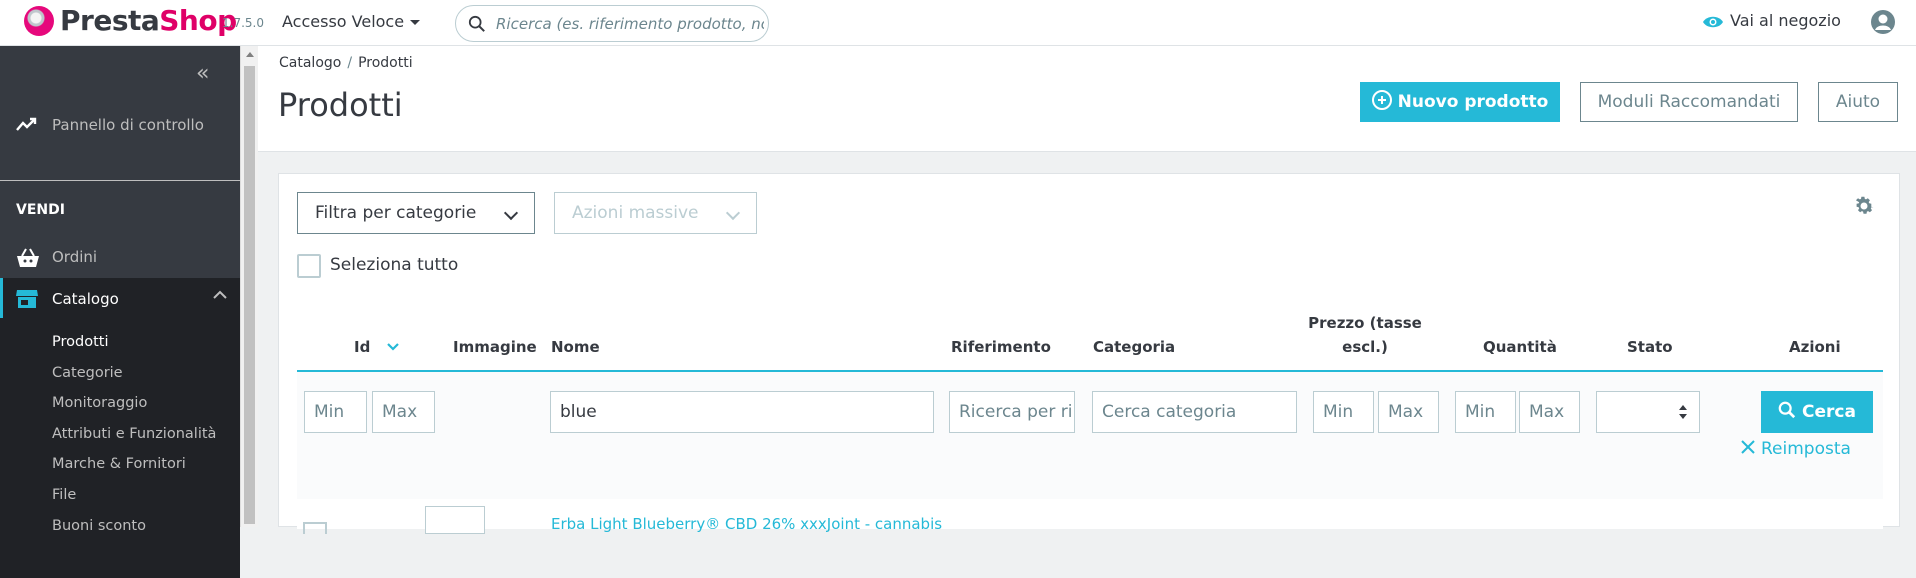  What do you see at coordinates (220, 294) in the screenshot?
I see `chevron-up-icon` at bounding box center [220, 294].